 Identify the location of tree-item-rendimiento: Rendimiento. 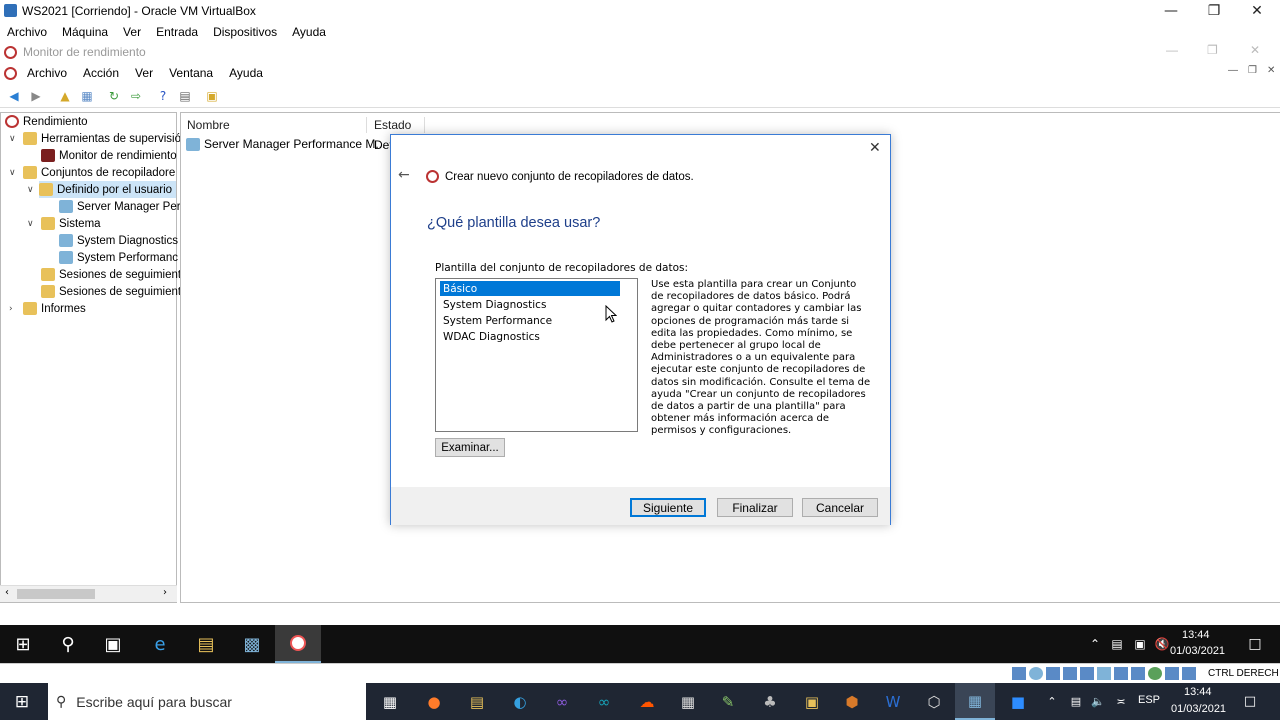
(46, 121).